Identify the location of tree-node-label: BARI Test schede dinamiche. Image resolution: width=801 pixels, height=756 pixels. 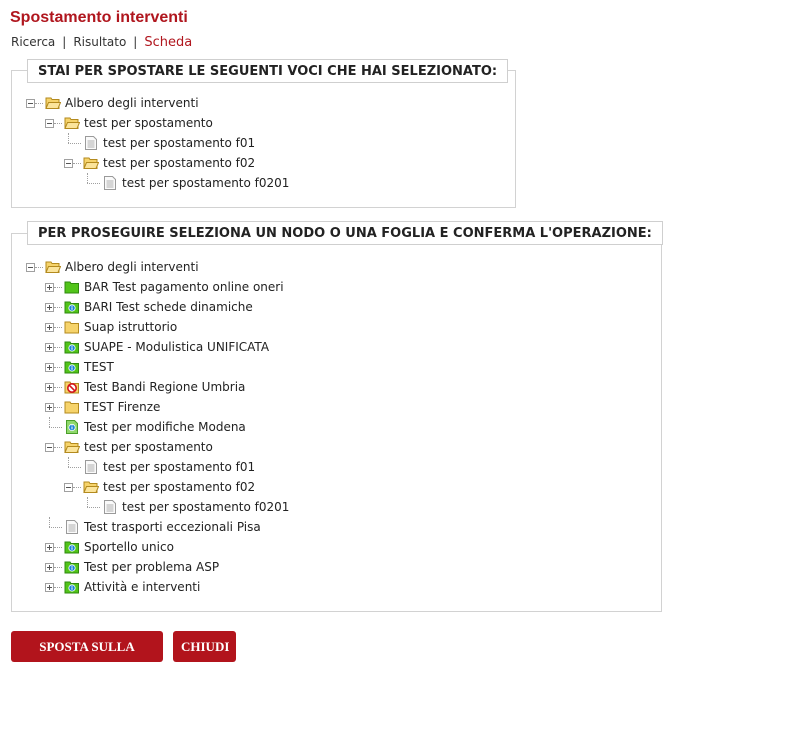
(168, 307).